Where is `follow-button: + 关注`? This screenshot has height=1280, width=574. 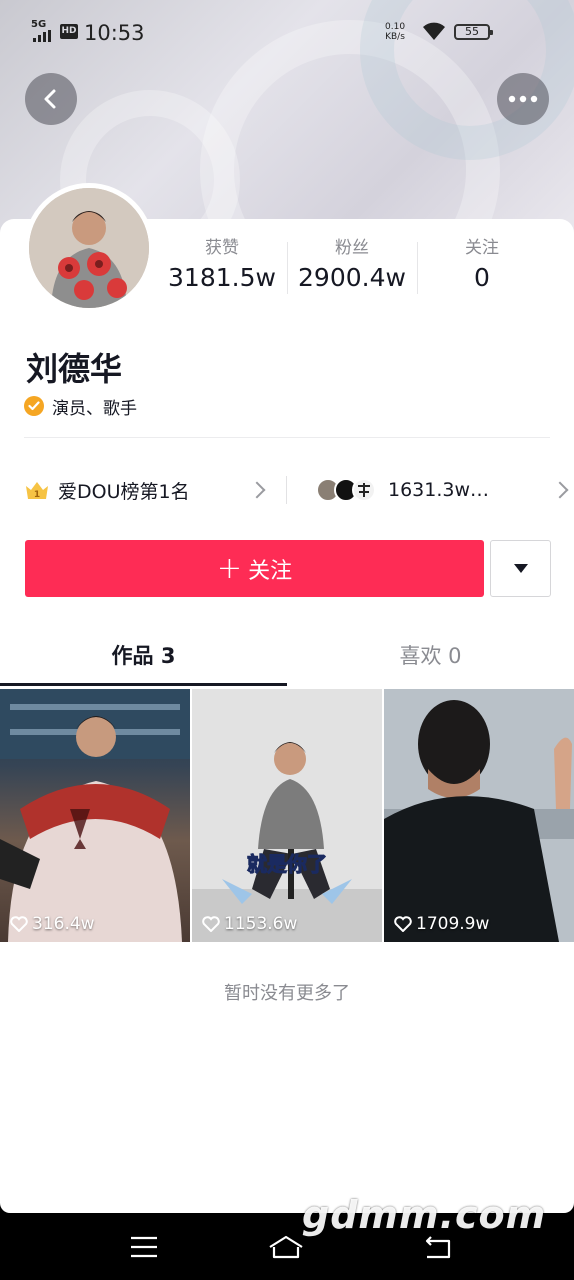
follow-button: + 关注 is located at coordinates (254, 568).